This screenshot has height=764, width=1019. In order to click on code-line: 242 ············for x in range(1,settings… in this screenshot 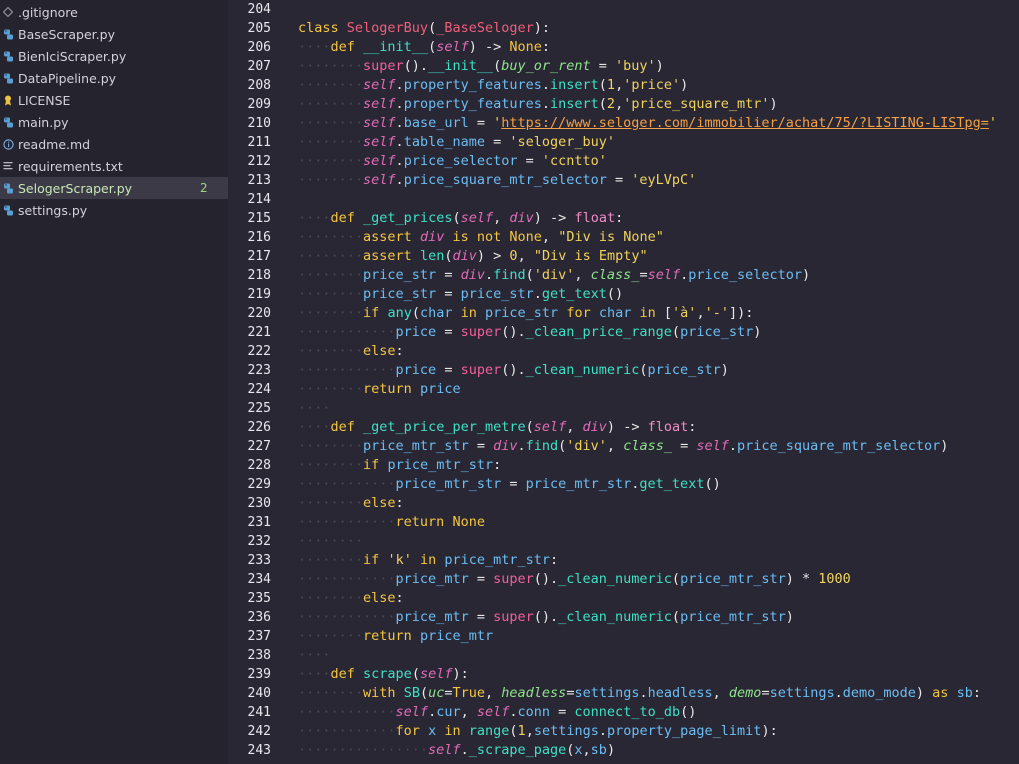, I will do `click(623, 731)`.